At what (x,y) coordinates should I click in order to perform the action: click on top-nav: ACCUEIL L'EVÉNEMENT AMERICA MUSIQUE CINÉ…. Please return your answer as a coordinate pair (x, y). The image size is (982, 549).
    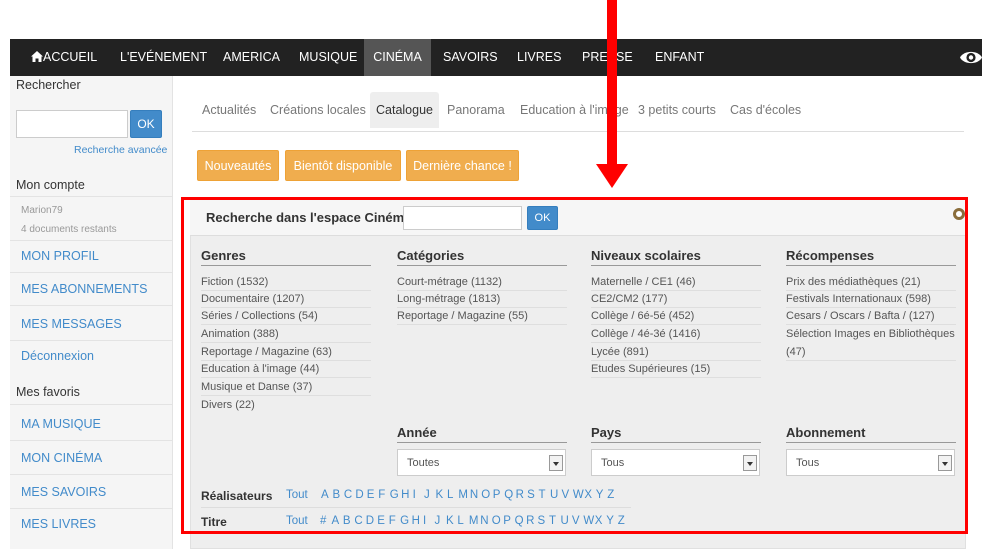
    Looking at the image, I should click on (496, 57).